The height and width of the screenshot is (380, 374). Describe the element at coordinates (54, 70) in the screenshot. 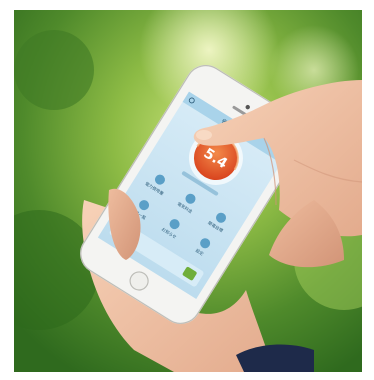

I see `bokeh-shadow` at that location.